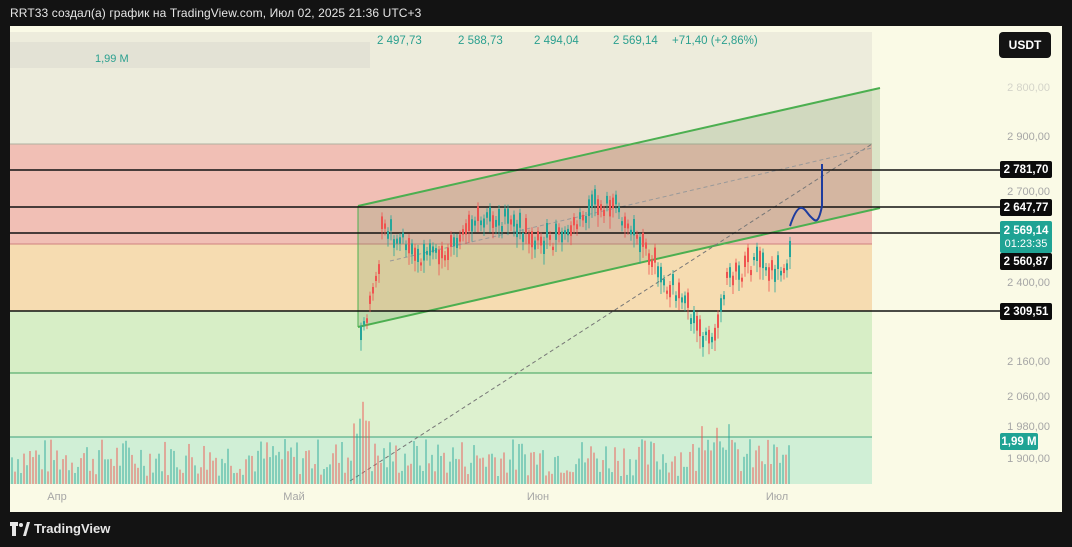  What do you see at coordinates (1028, 397) in the screenshot?
I see `y-tick: 2 060,00` at bounding box center [1028, 397].